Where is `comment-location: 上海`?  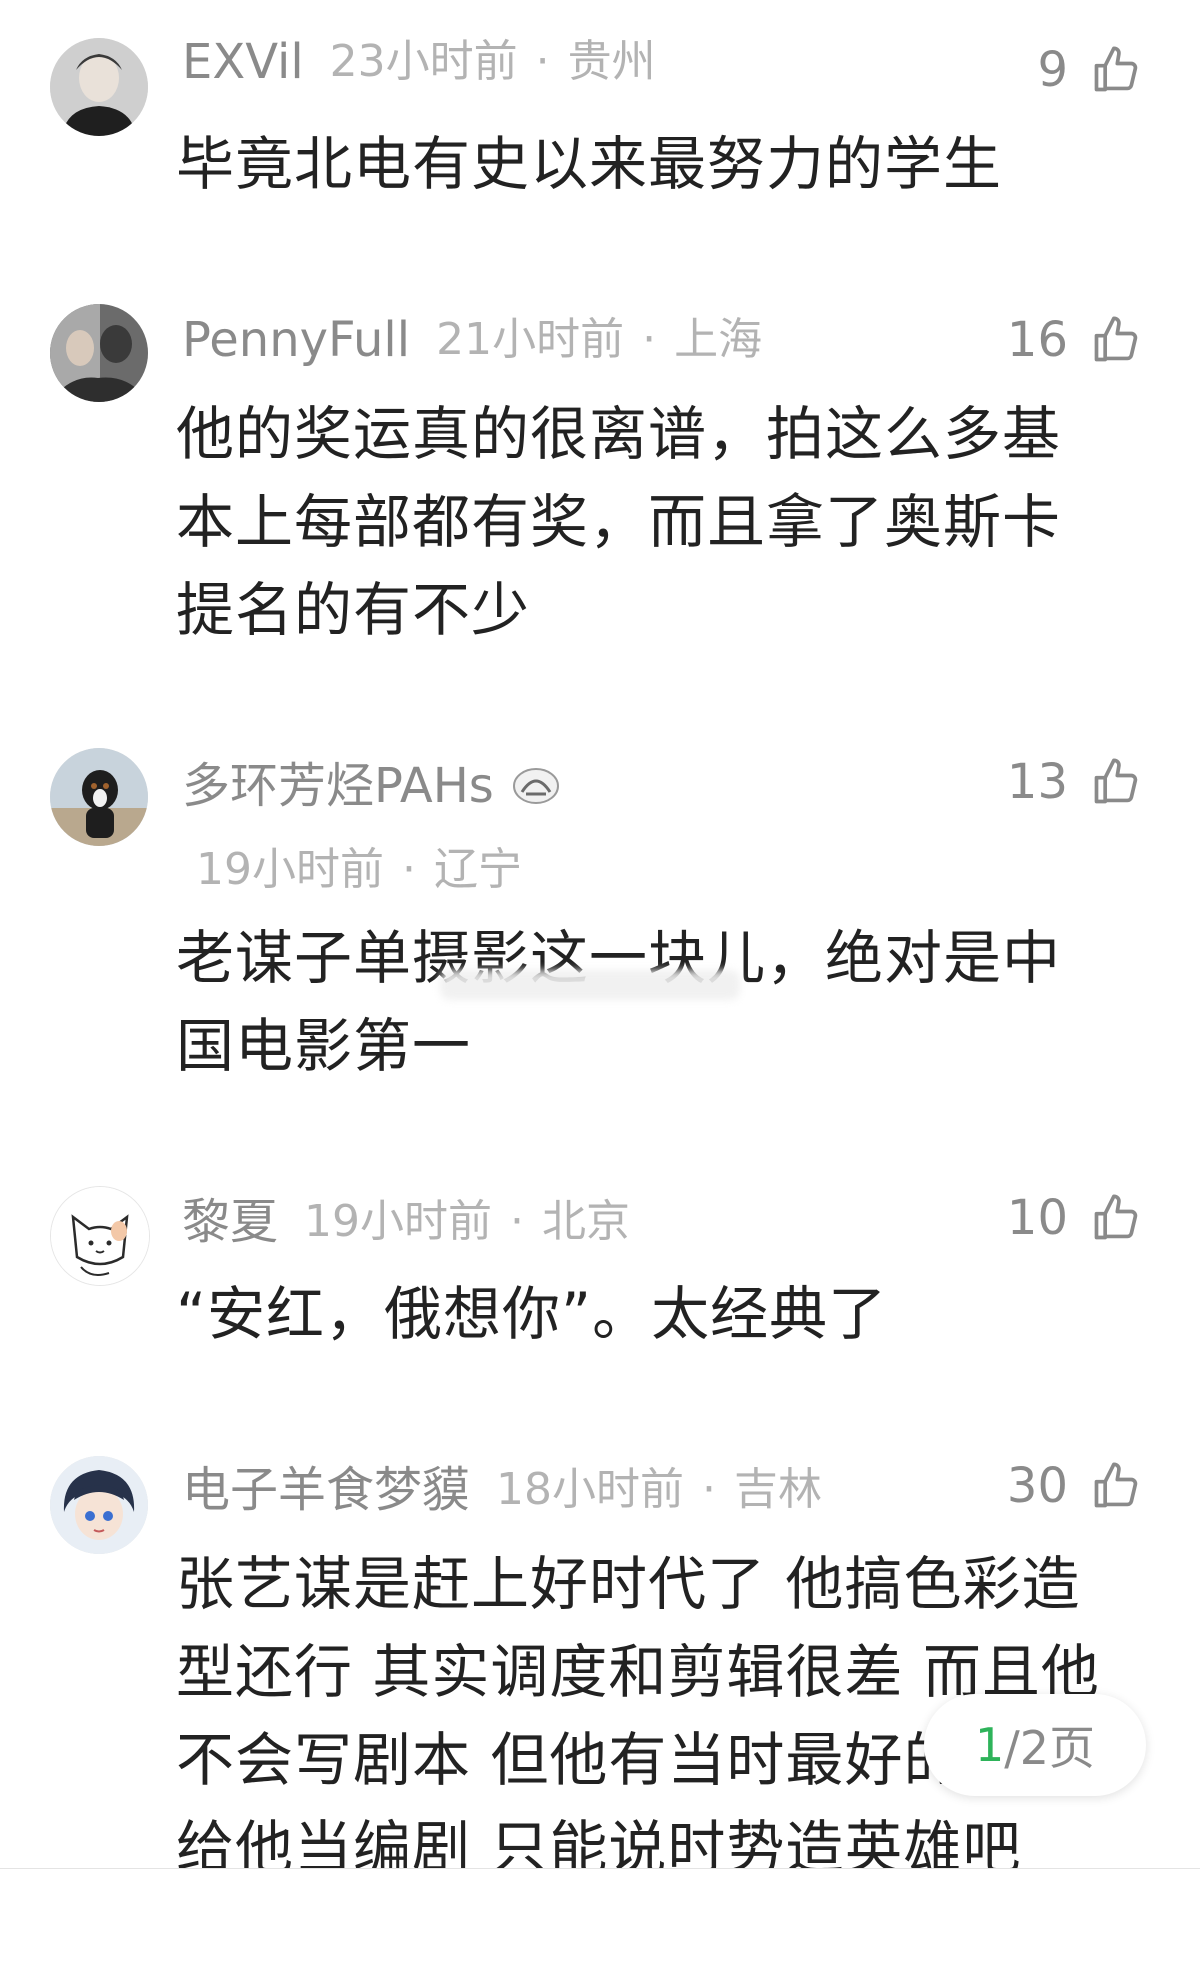
comment-location: 上海 is located at coordinates (718, 339).